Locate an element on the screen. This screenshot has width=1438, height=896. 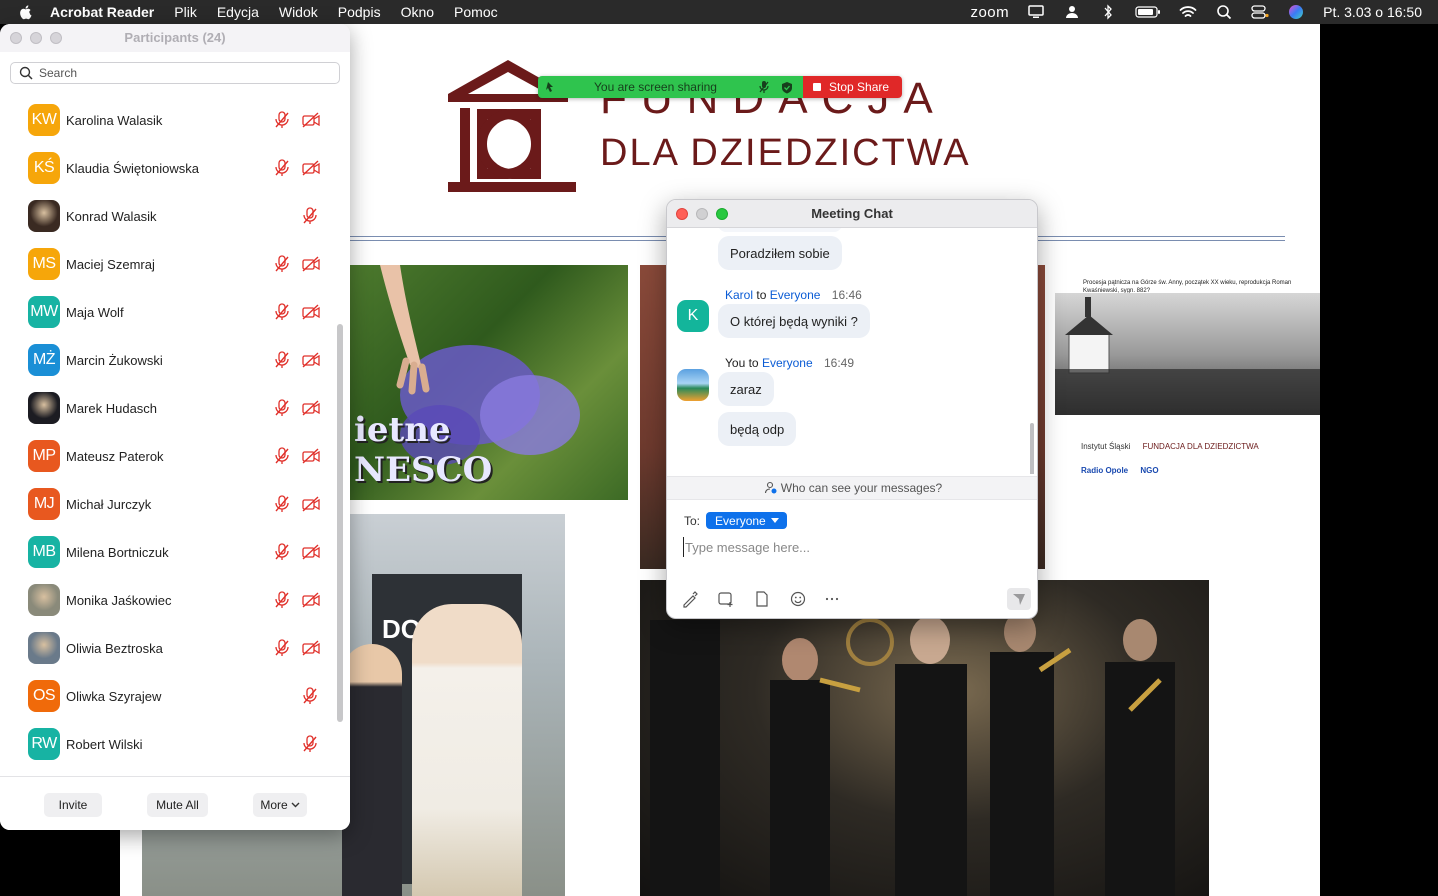
minimize-window-button is located at coordinates (36, 38).